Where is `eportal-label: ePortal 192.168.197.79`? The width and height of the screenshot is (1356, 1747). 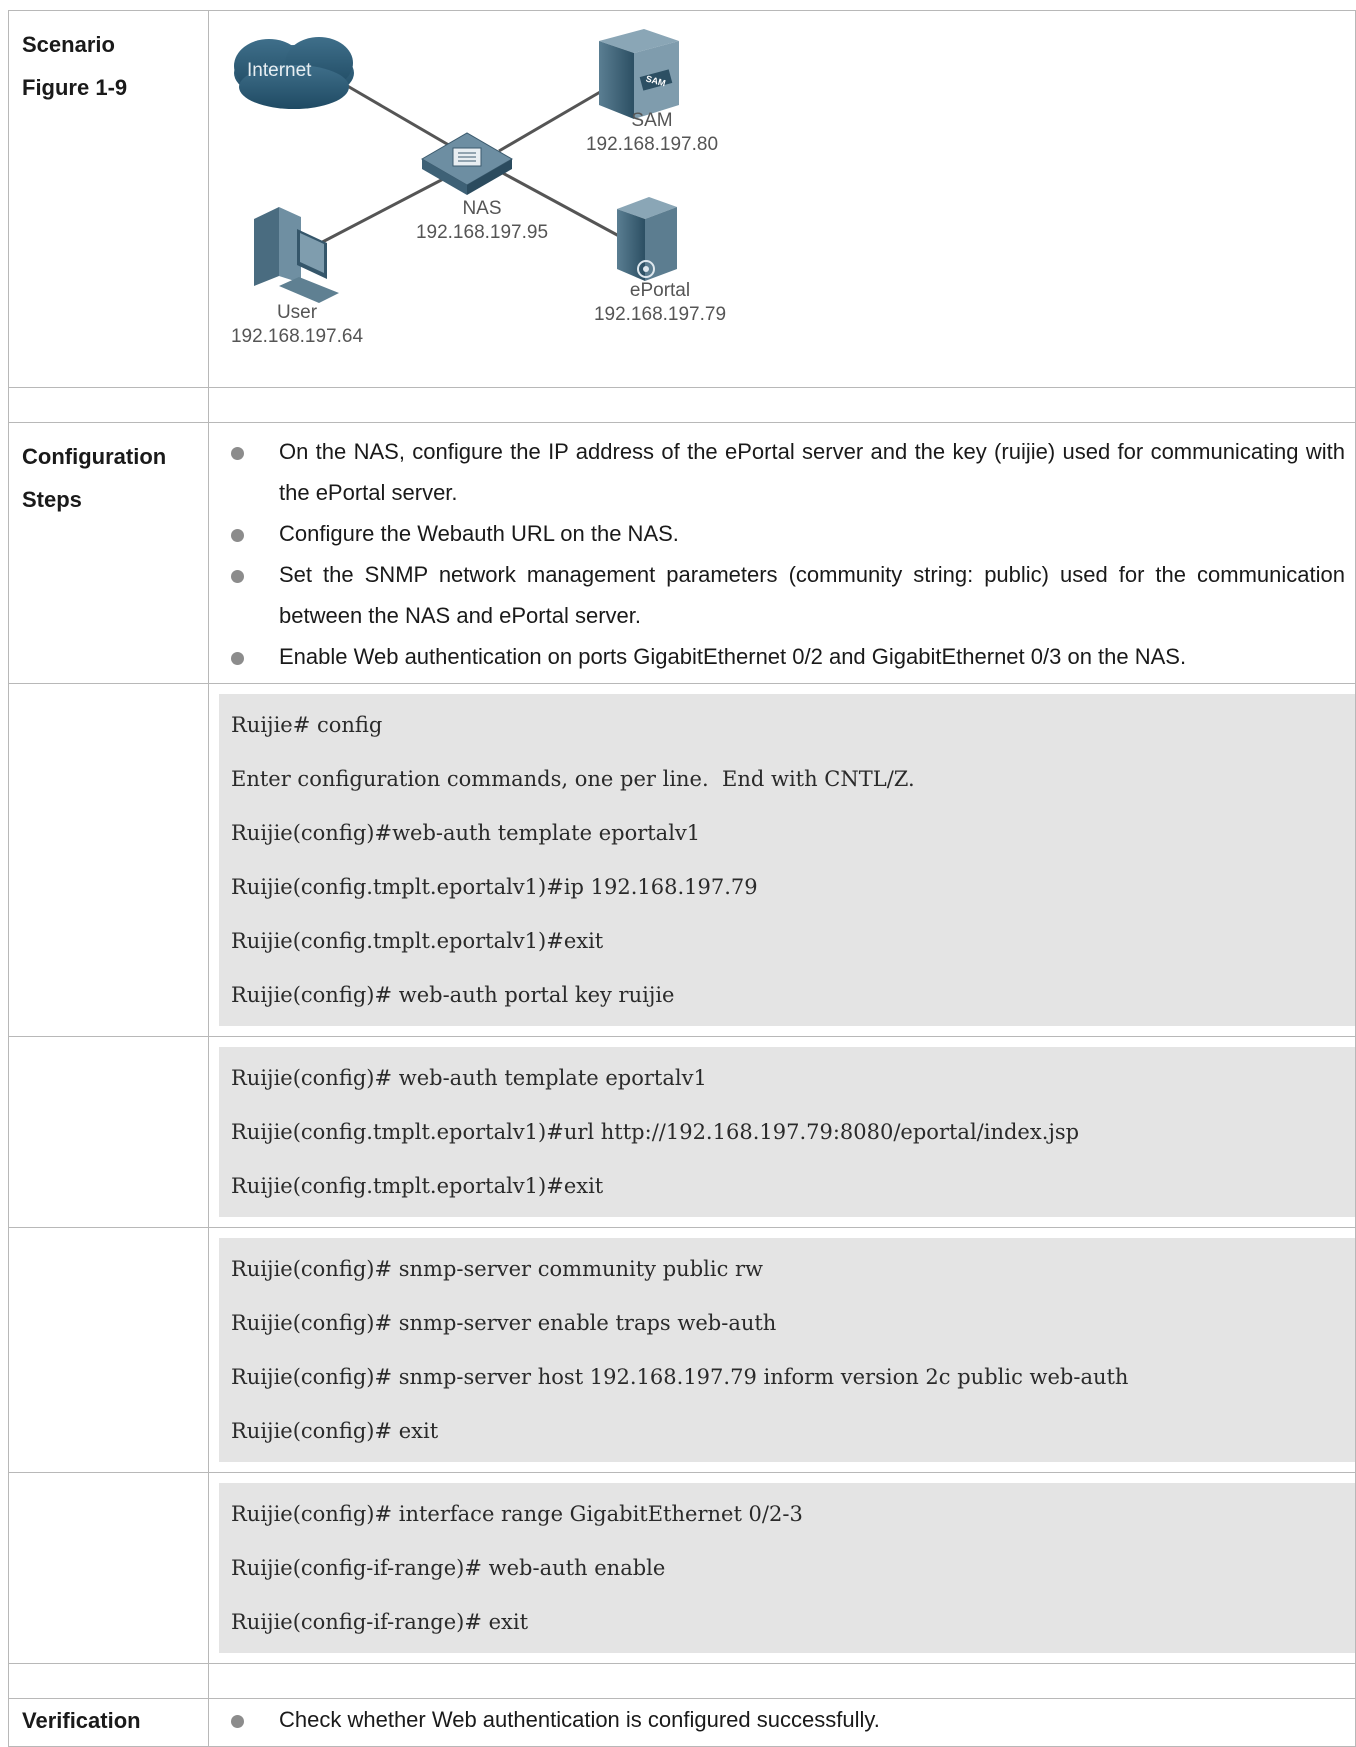 eportal-label: ePortal 192.168.197.79 is located at coordinates (660, 303).